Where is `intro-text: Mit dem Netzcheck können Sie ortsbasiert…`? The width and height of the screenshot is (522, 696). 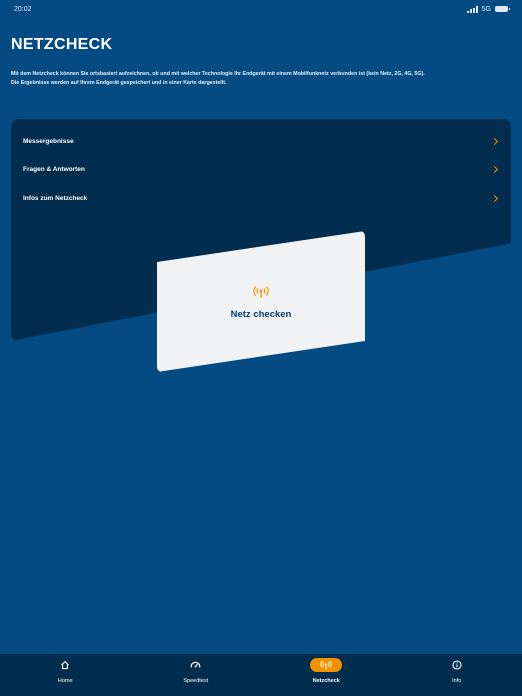 intro-text: Mit dem Netzcheck können Sie ortsbasiert… is located at coordinates (256, 79).